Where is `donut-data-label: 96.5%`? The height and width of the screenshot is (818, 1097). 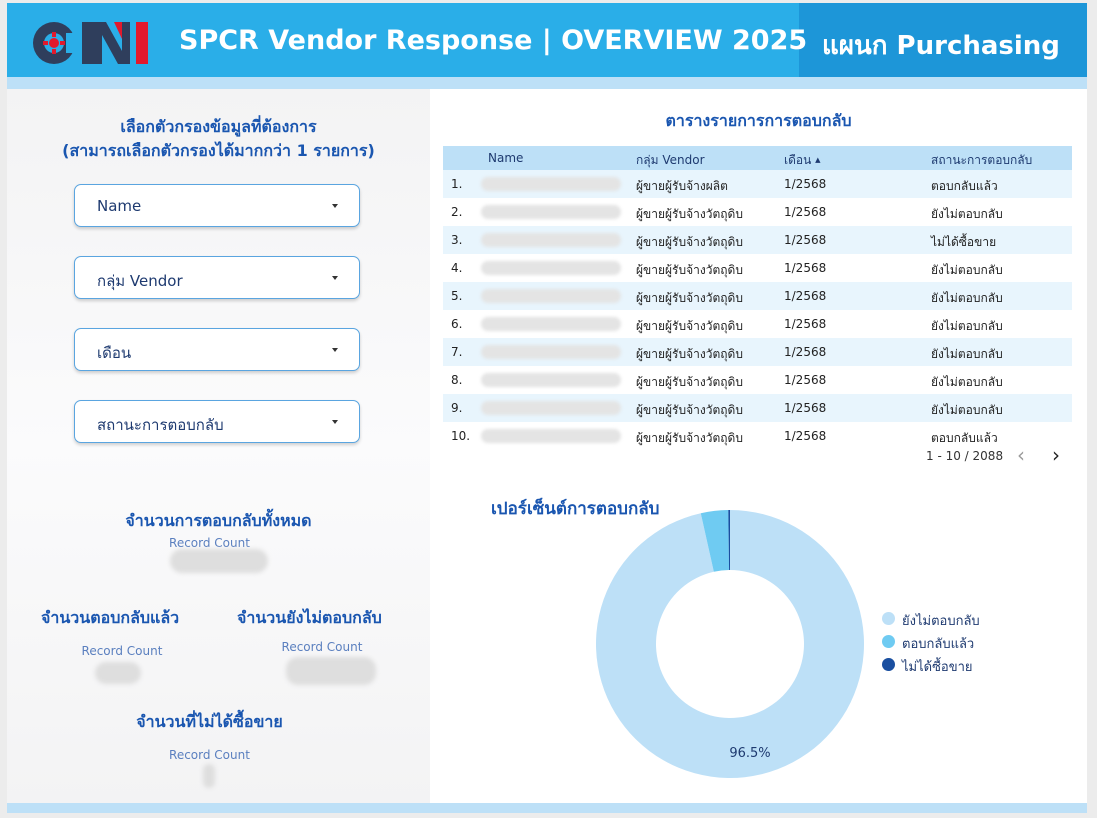
donut-data-label: 96.5% is located at coordinates (749, 753).